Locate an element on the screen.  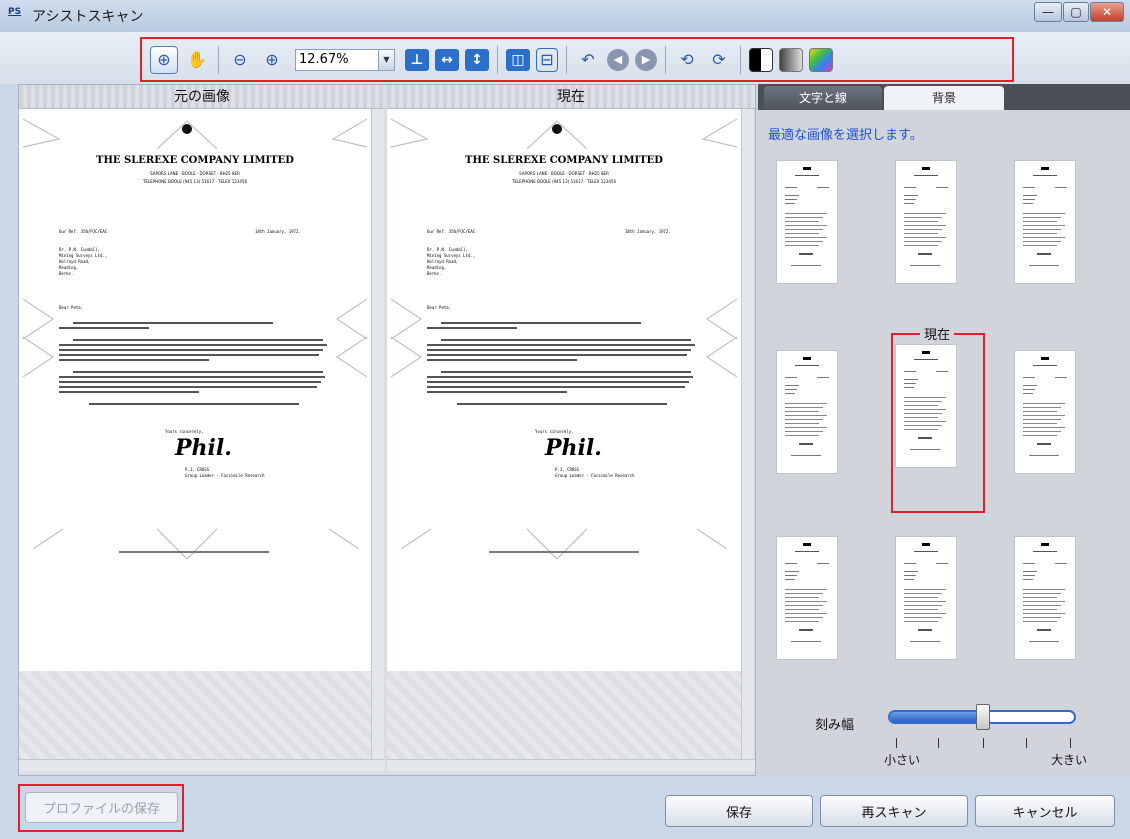
fit-height-icon: ↕ is located at coordinates (477, 59).